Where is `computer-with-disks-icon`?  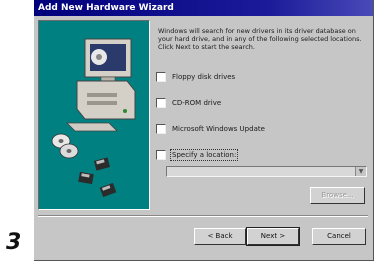 computer-with-disks-icon is located at coordinates (93, 118).